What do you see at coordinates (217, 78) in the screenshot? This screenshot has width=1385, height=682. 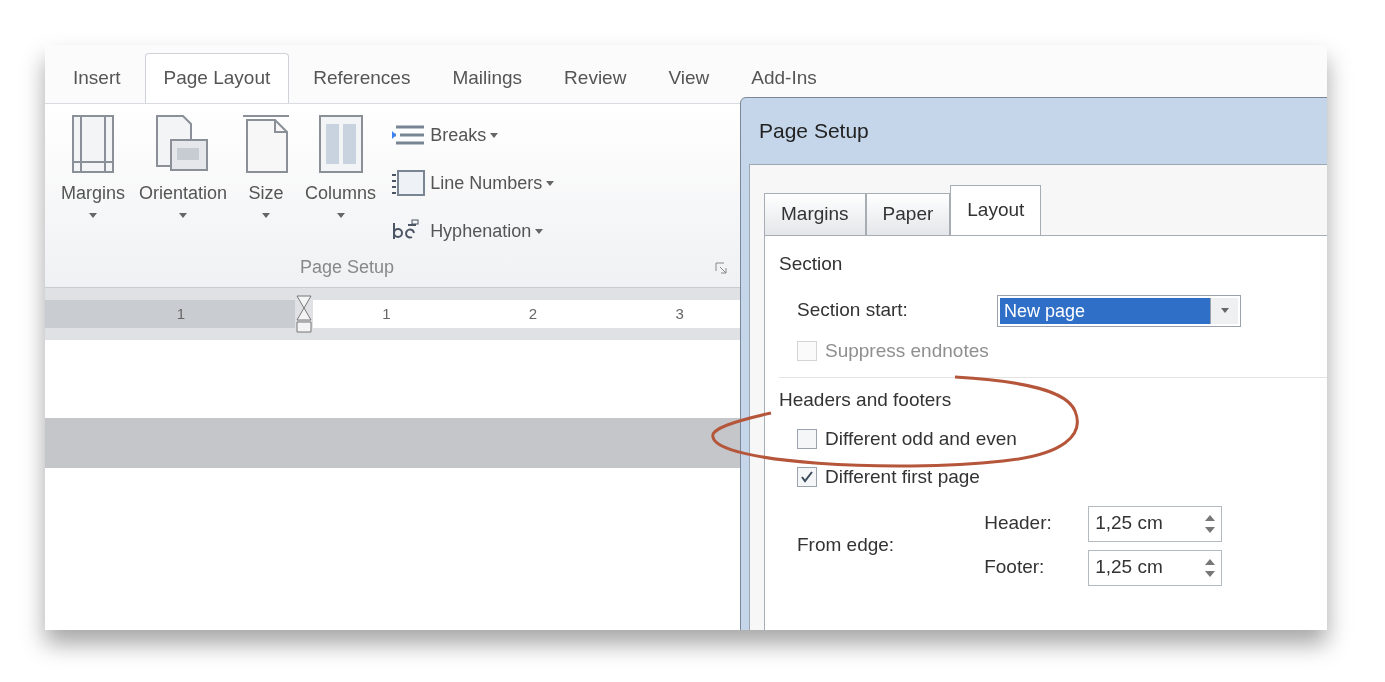 I see `ribbon-tab: Page Layout` at bounding box center [217, 78].